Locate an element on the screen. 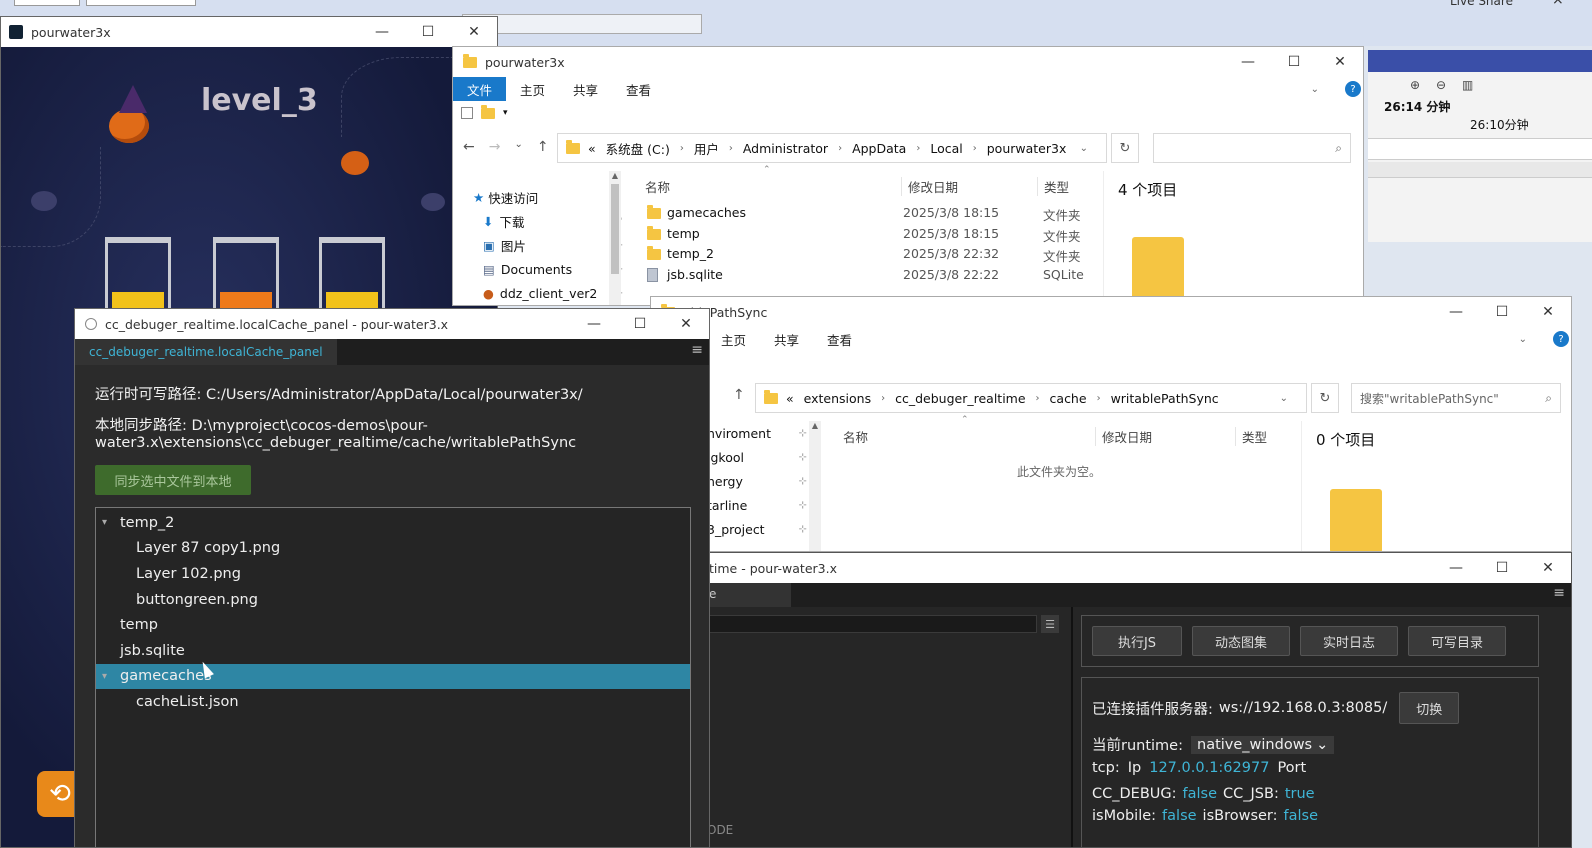 The image size is (1592, 848). breadcrumb-item: cache is located at coordinates (1068, 398).